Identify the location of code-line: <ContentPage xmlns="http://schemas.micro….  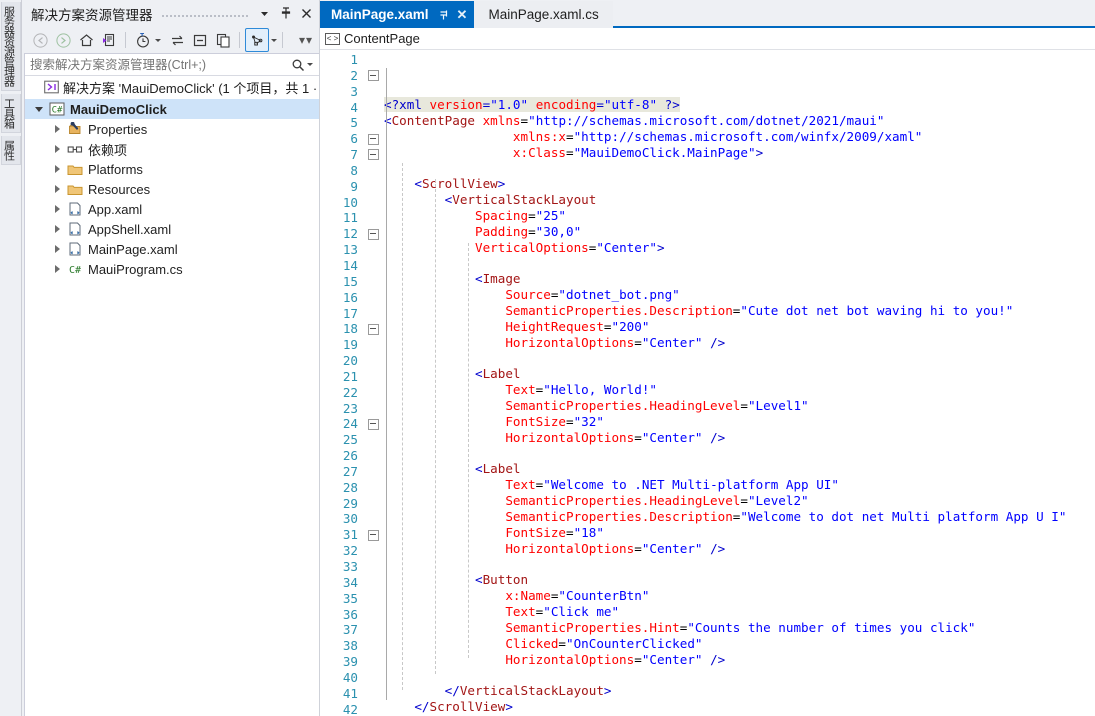
(739, 121).